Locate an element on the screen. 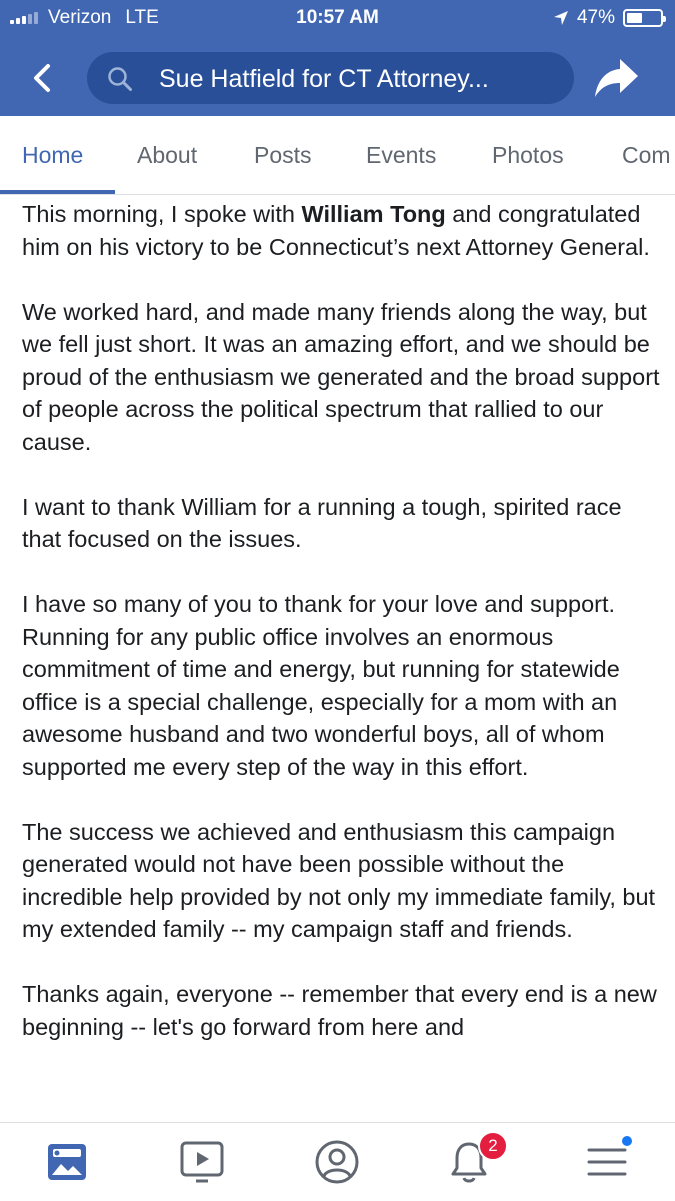  chevron-left-icon is located at coordinates (42, 78).